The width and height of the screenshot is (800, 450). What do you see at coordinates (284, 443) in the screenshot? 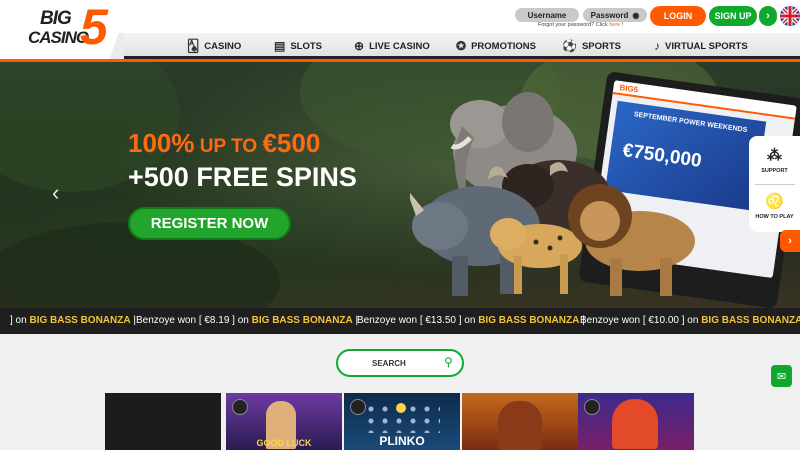
I see `game-tile-label: GOOD LUCK` at bounding box center [284, 443].